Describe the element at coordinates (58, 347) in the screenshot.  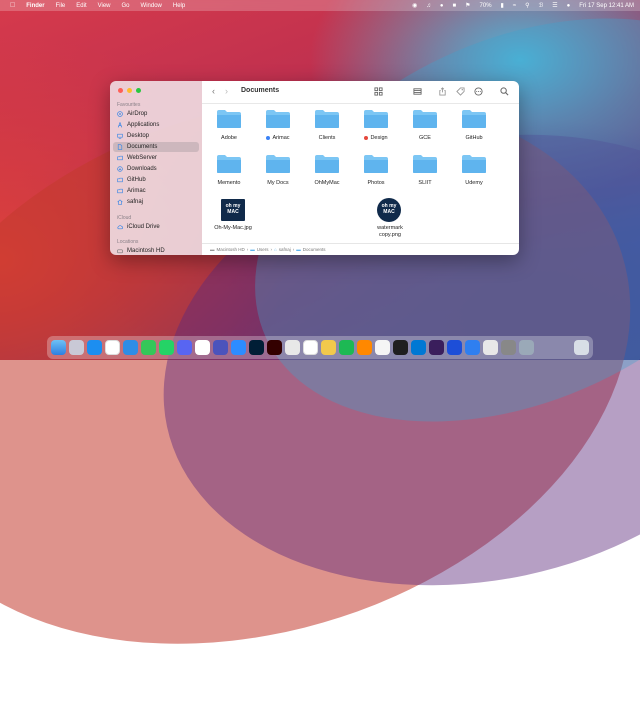
I see `finder-dock-icon` at that location.